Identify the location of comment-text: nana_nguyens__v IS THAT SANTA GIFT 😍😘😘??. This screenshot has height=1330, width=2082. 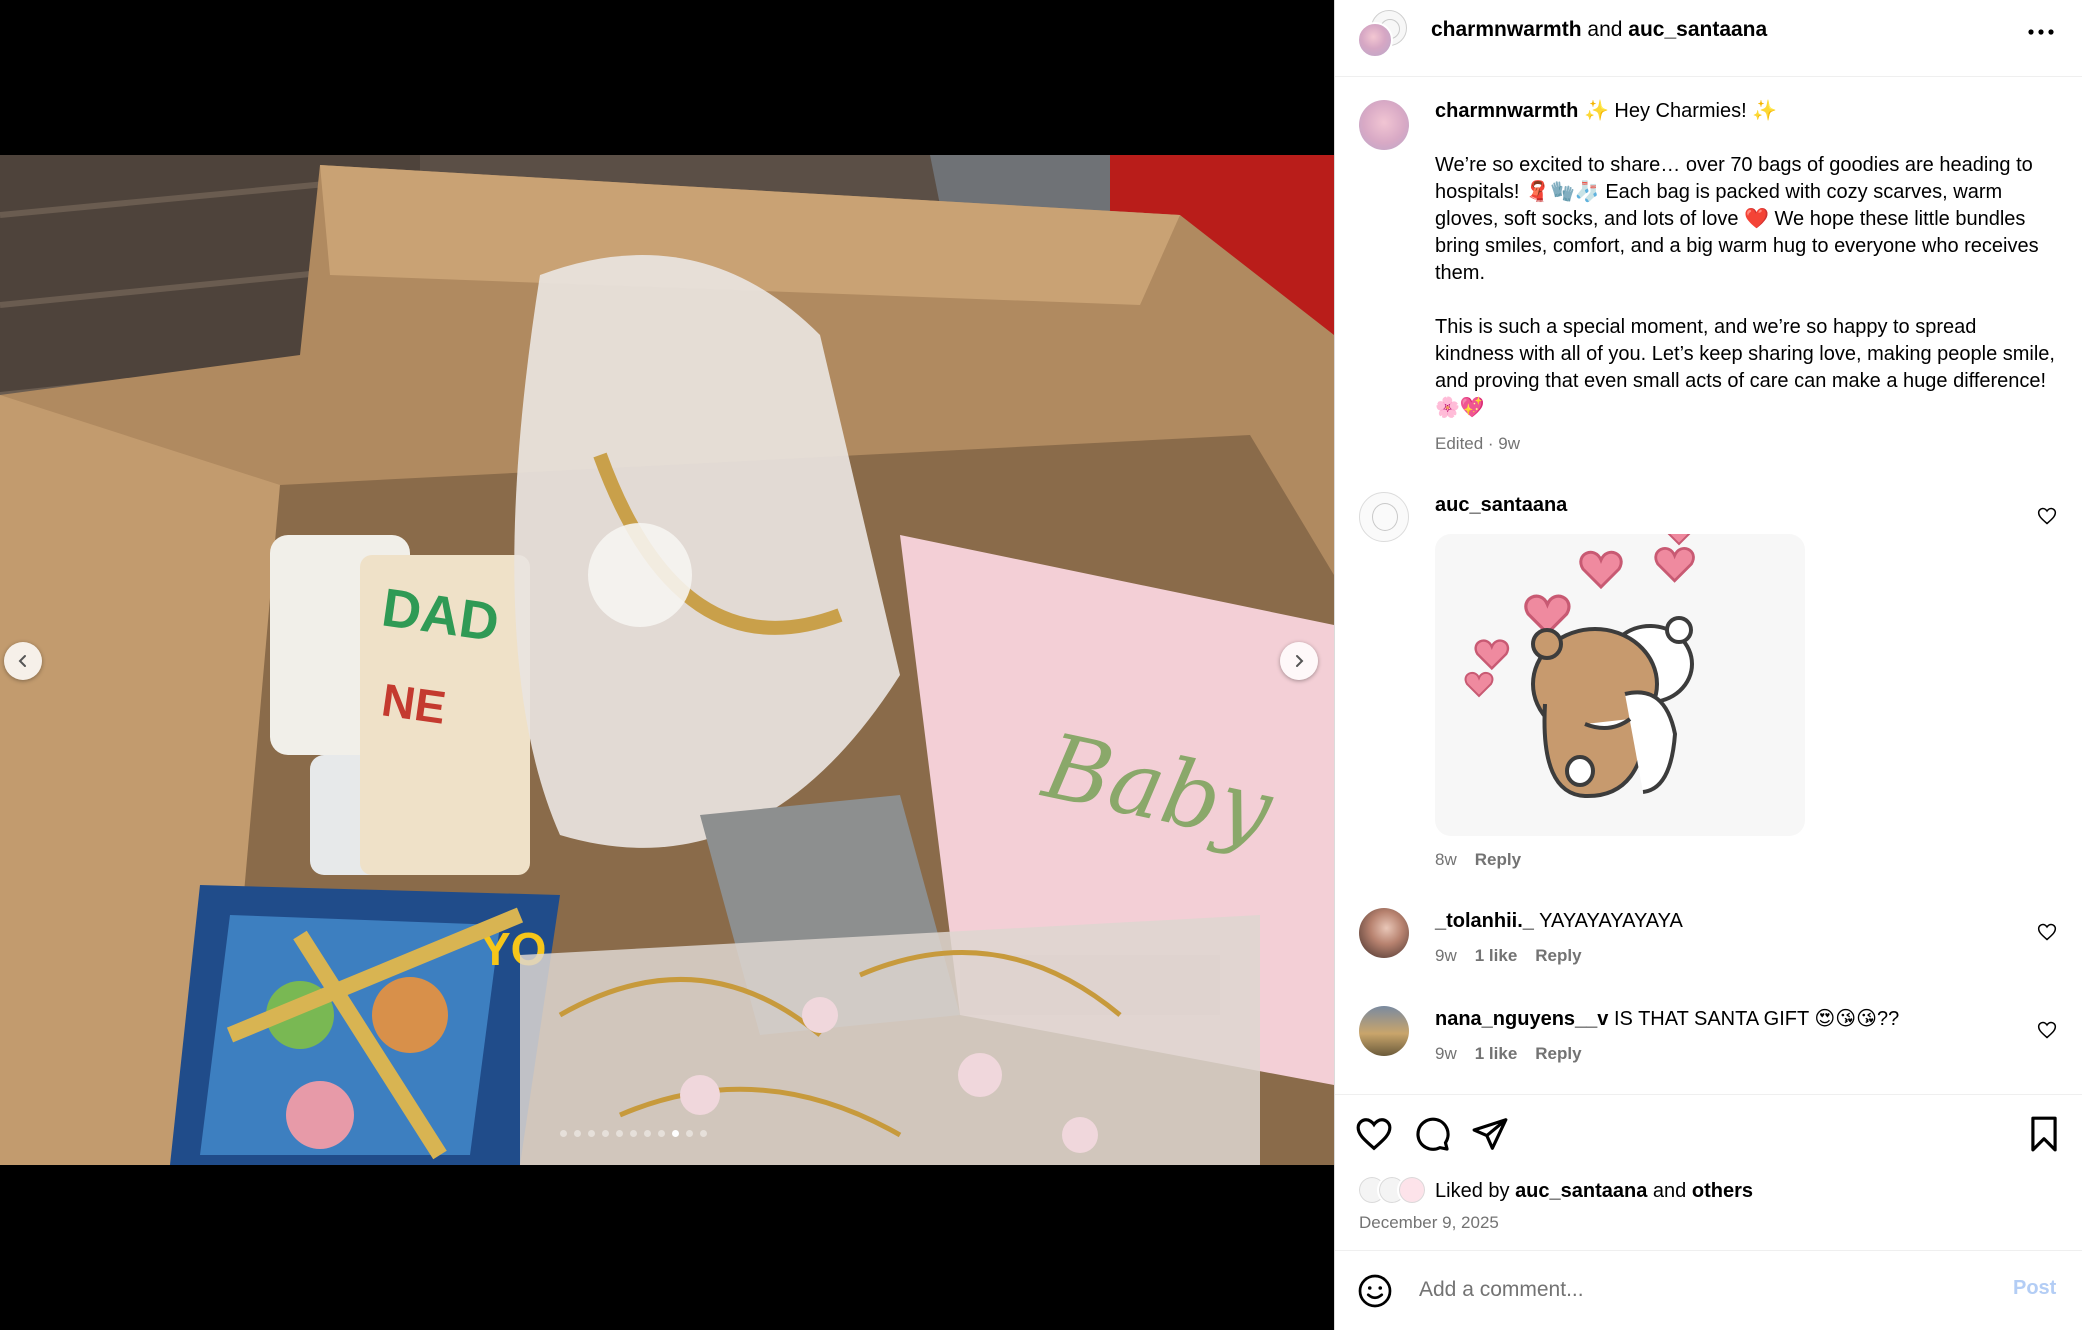
(1745, 1019).